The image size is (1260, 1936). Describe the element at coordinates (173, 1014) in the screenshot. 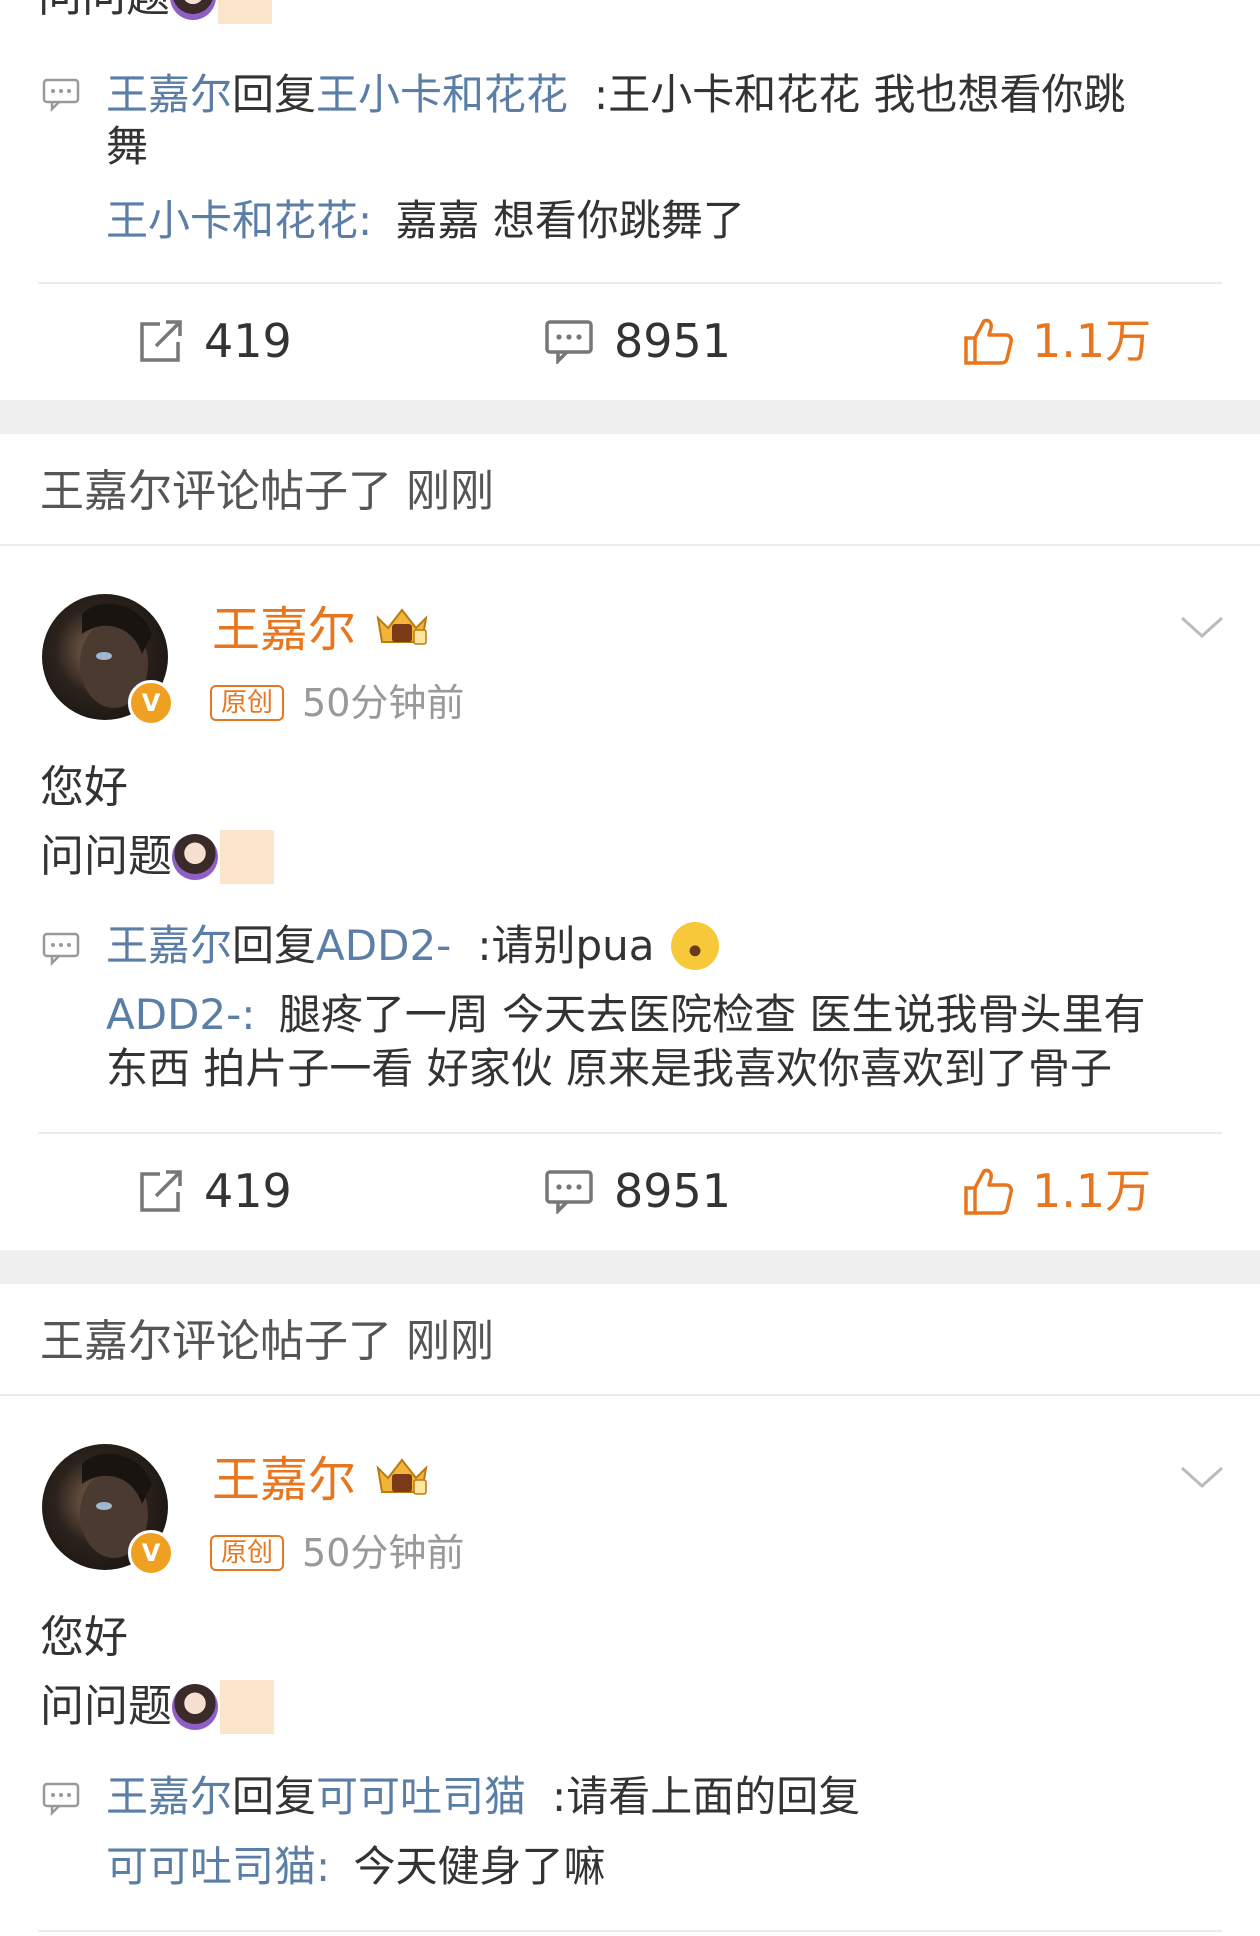

I see `quoted-author-link: ADD2-` at that location.